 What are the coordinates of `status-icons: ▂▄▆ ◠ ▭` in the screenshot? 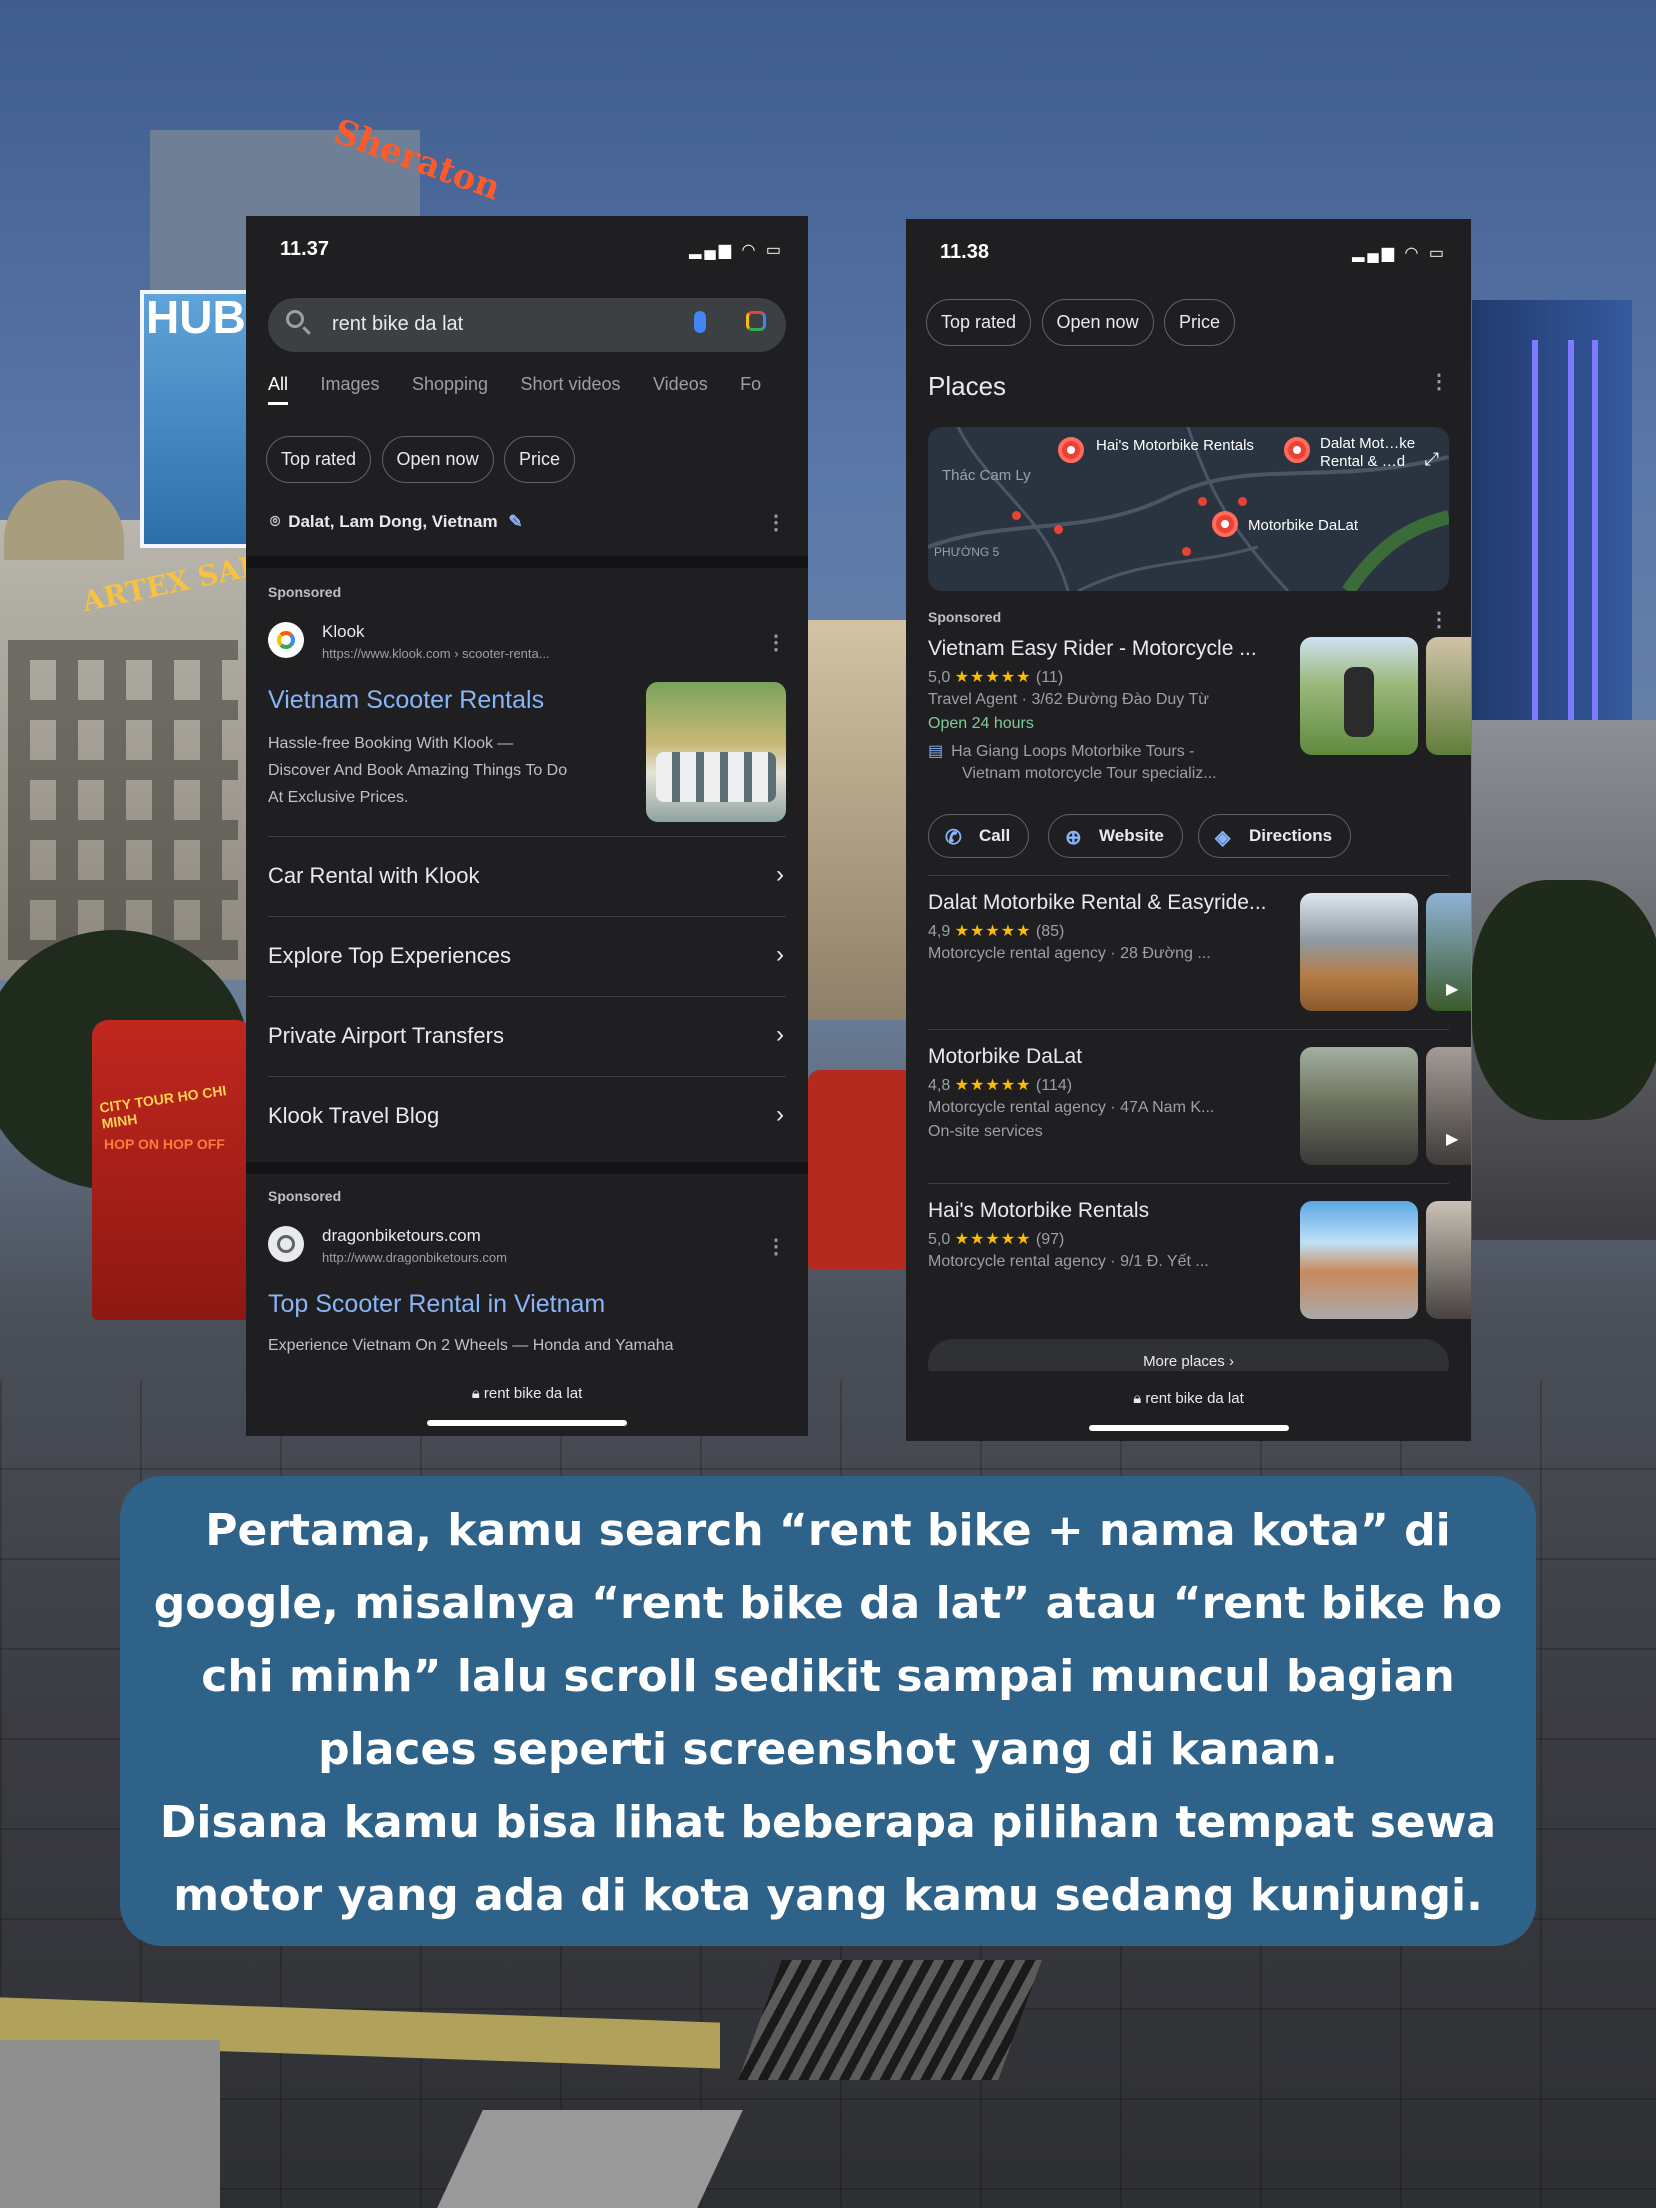 It's located at (1399, 253).